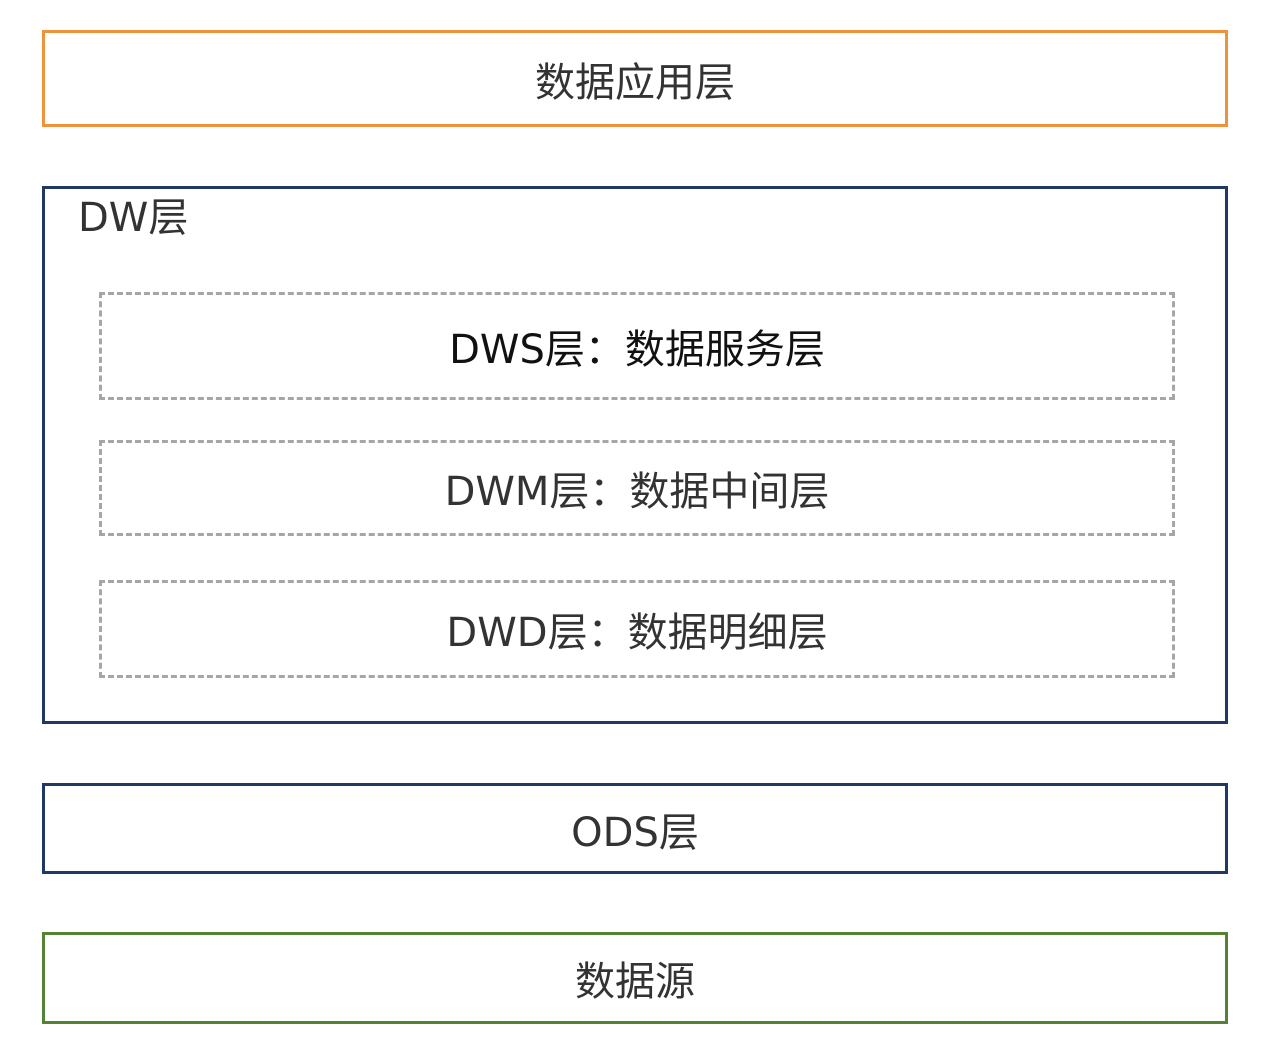  I want to click on ods-layer-label: ODS层, so click(635, 832).